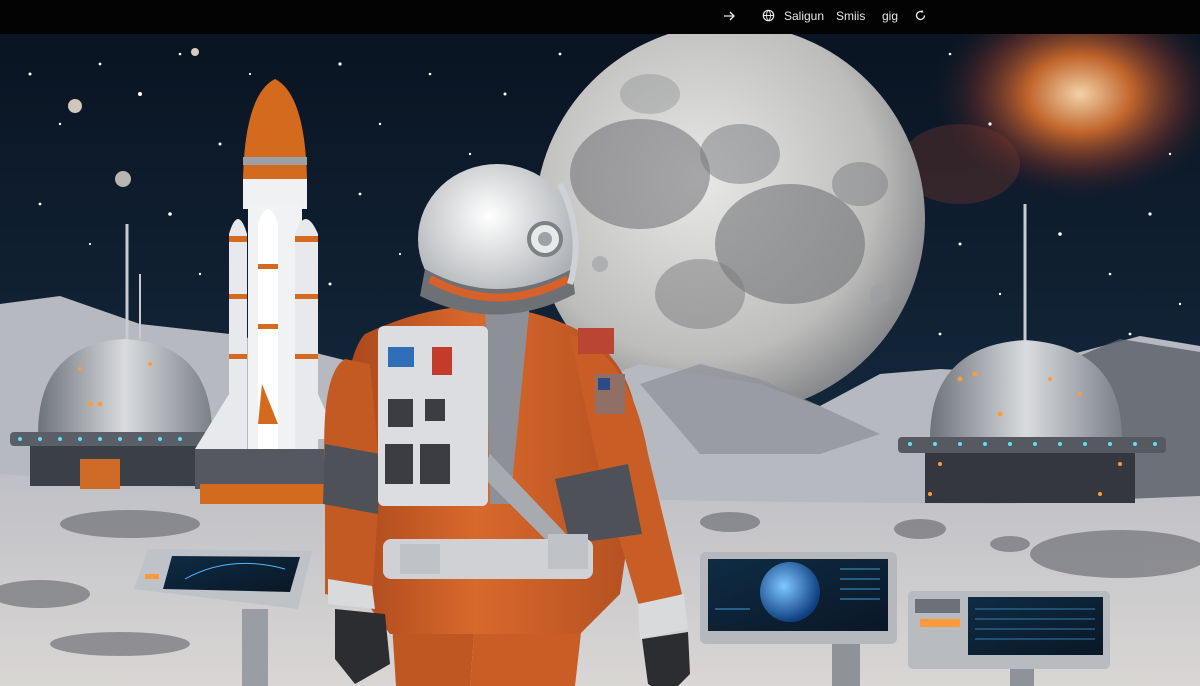  What do you see at coordinates (890, 16) in the screenshot?
I see `menu-item-gig: gig` at bounding box center [890, 16].